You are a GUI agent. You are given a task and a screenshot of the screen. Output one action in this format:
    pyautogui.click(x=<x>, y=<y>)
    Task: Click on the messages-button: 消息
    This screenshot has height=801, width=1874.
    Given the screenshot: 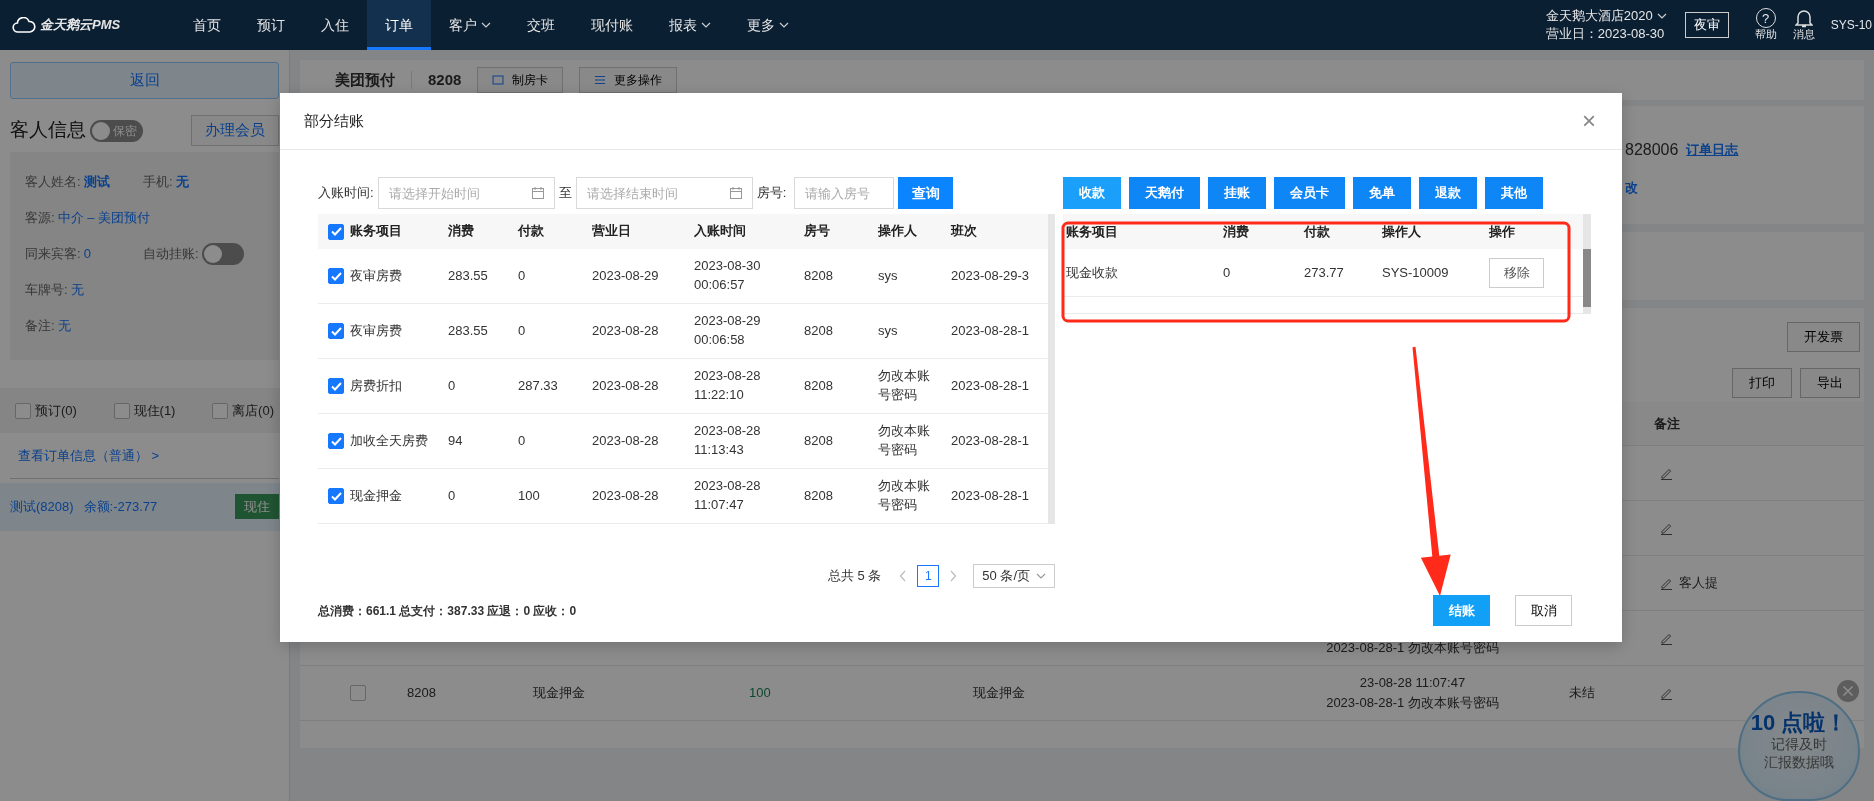 What is the action you would take?
    pyautogui.click(x=1803, y=25)
    